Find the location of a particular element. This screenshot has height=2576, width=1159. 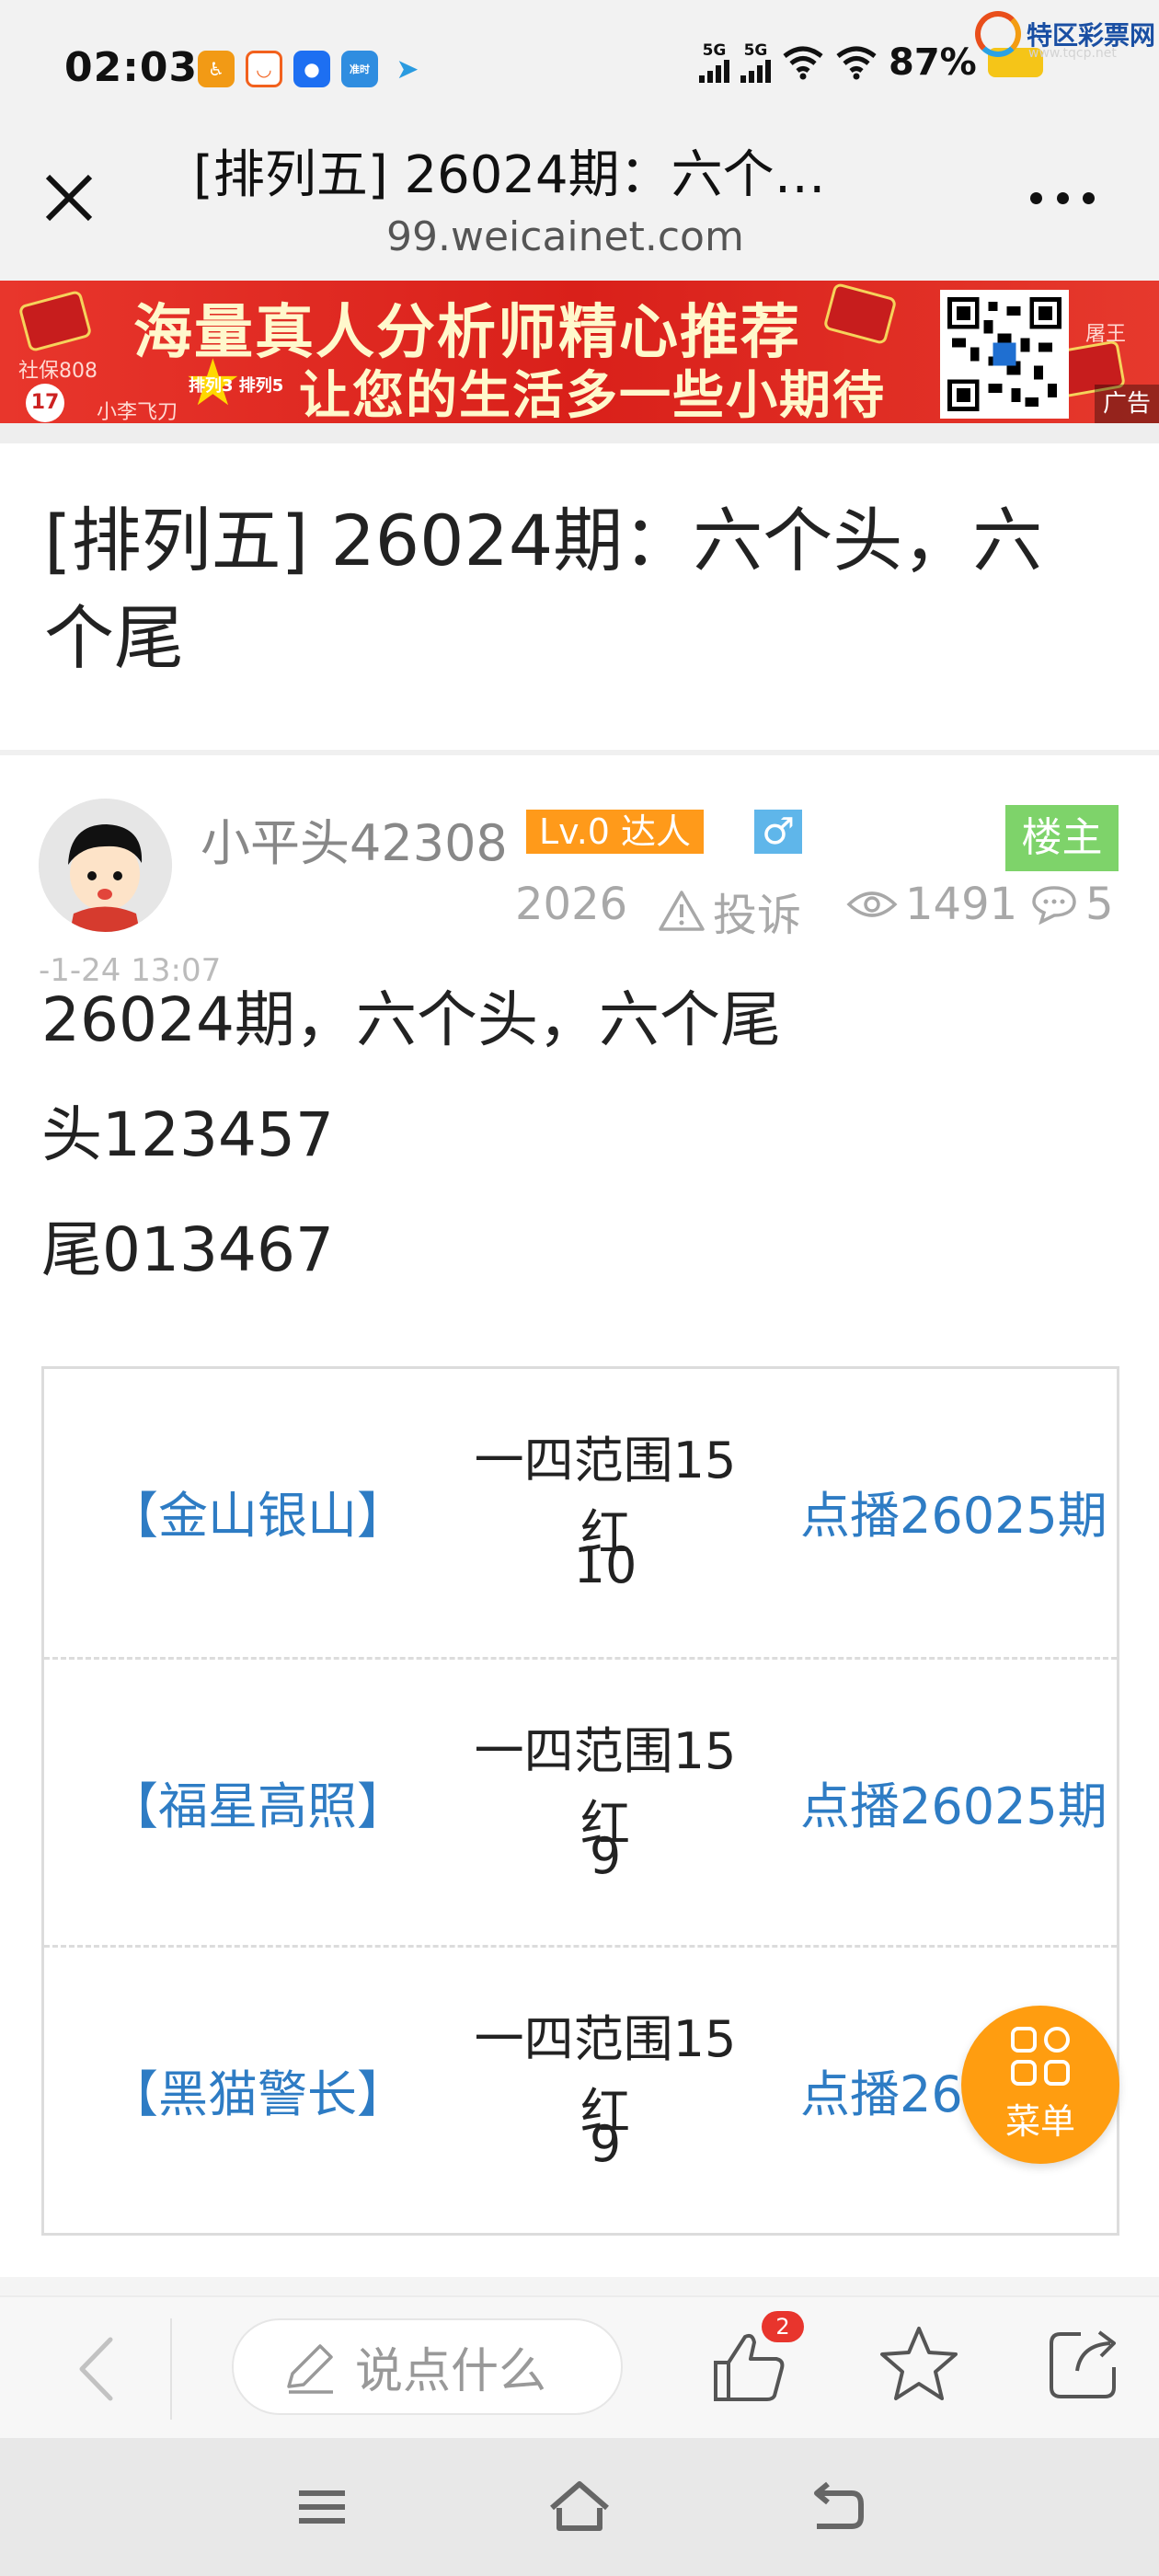

report-button: 投诉 is located at coordinates (729, 911).